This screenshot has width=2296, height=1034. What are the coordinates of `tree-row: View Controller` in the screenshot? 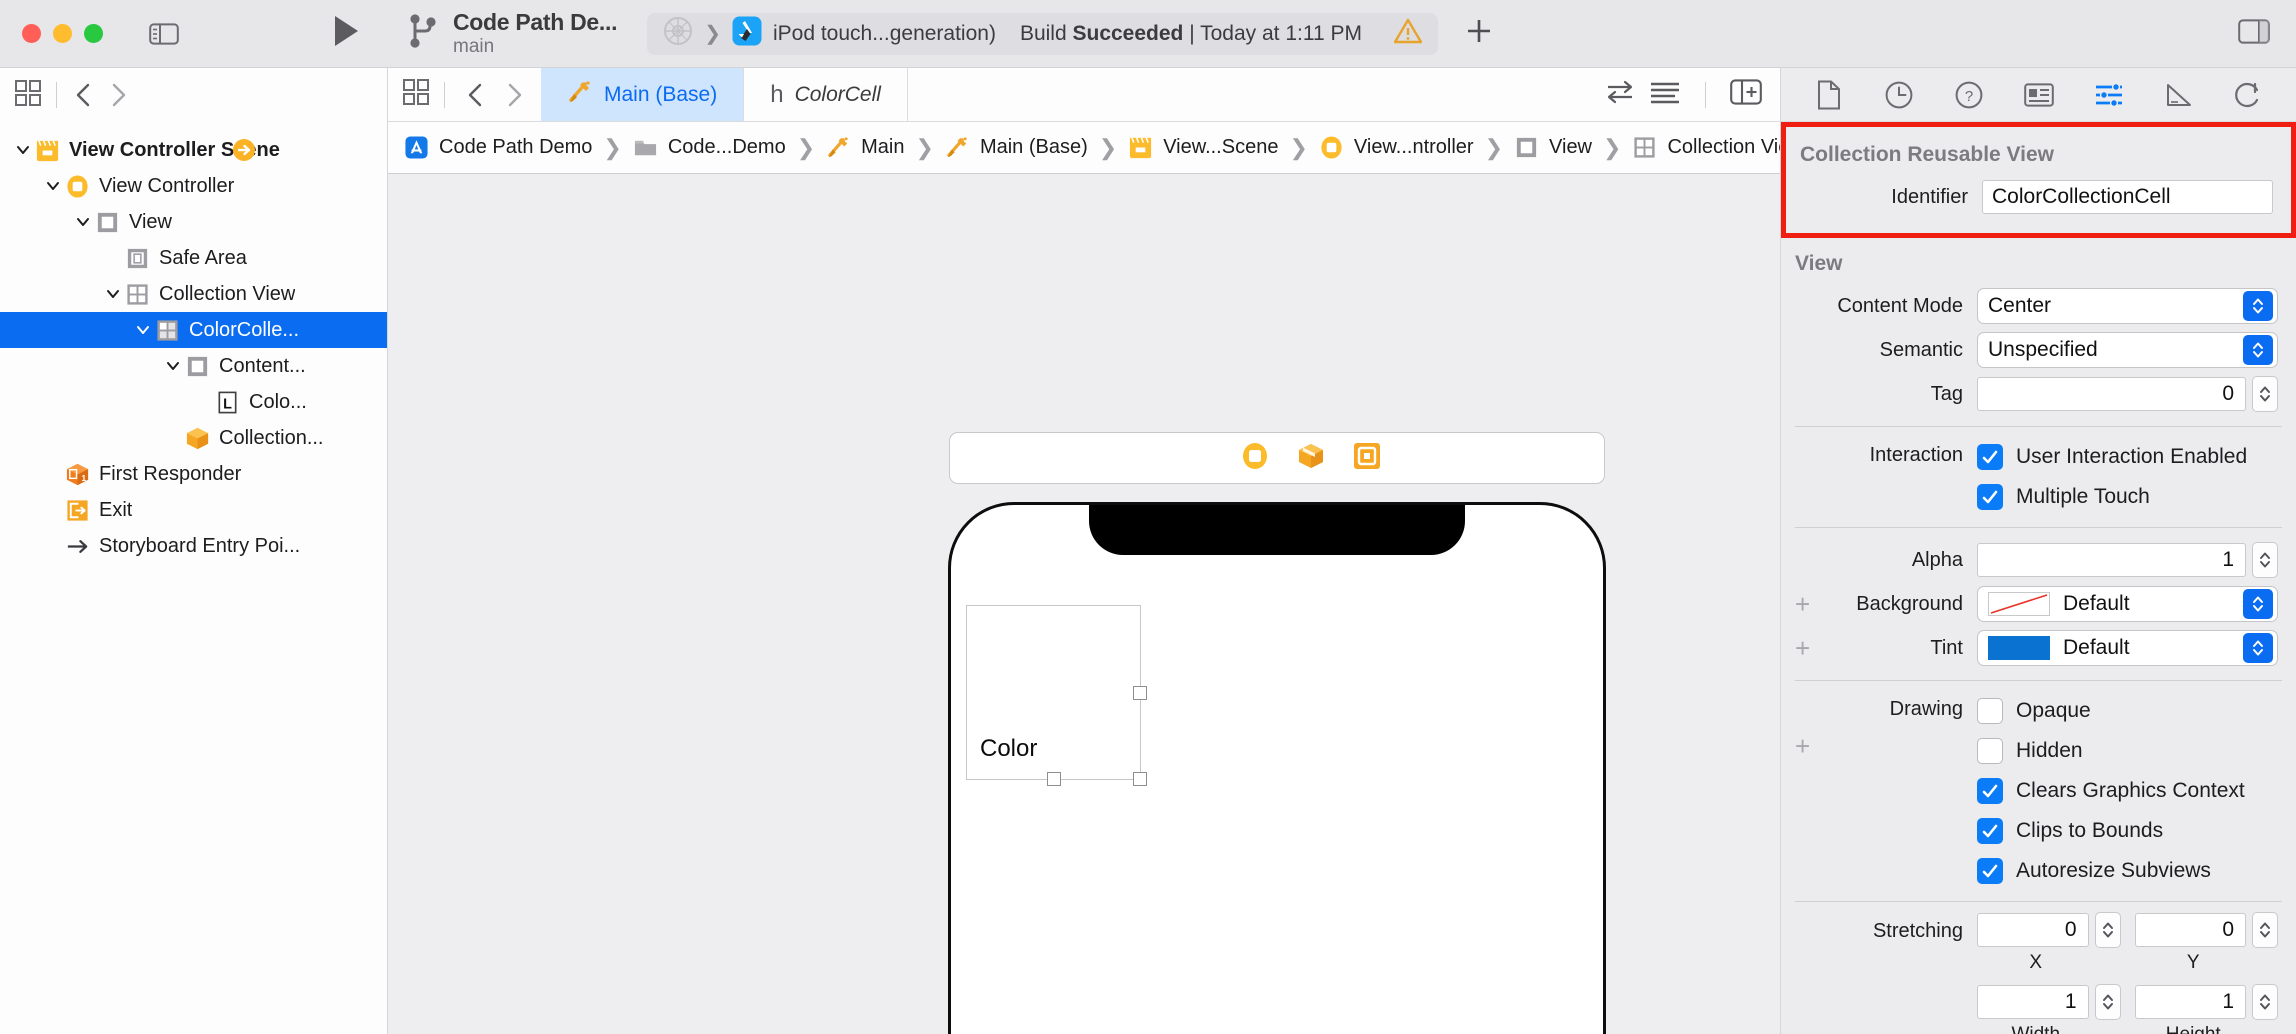 It's located at (193, 186).